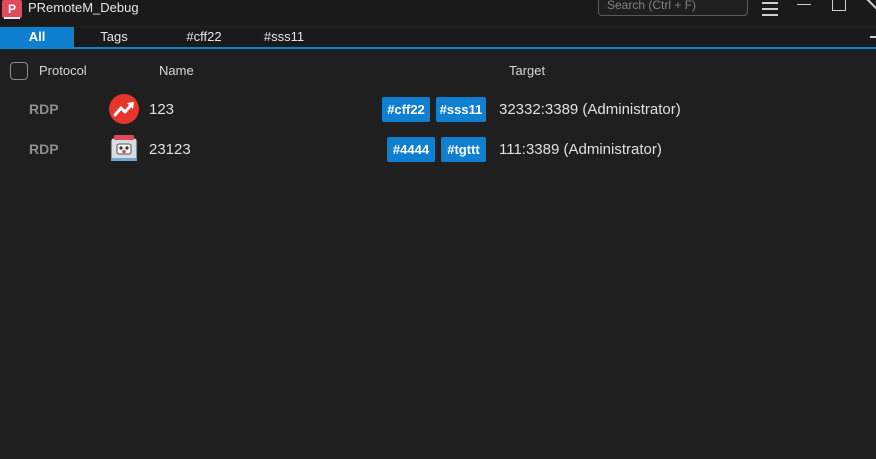 This screenshot has height=459, width=876. What do you see at coordinates (406, 109) in the screenshot?
I see `tag-badge: #cff22` at bounding box center [406, 109].